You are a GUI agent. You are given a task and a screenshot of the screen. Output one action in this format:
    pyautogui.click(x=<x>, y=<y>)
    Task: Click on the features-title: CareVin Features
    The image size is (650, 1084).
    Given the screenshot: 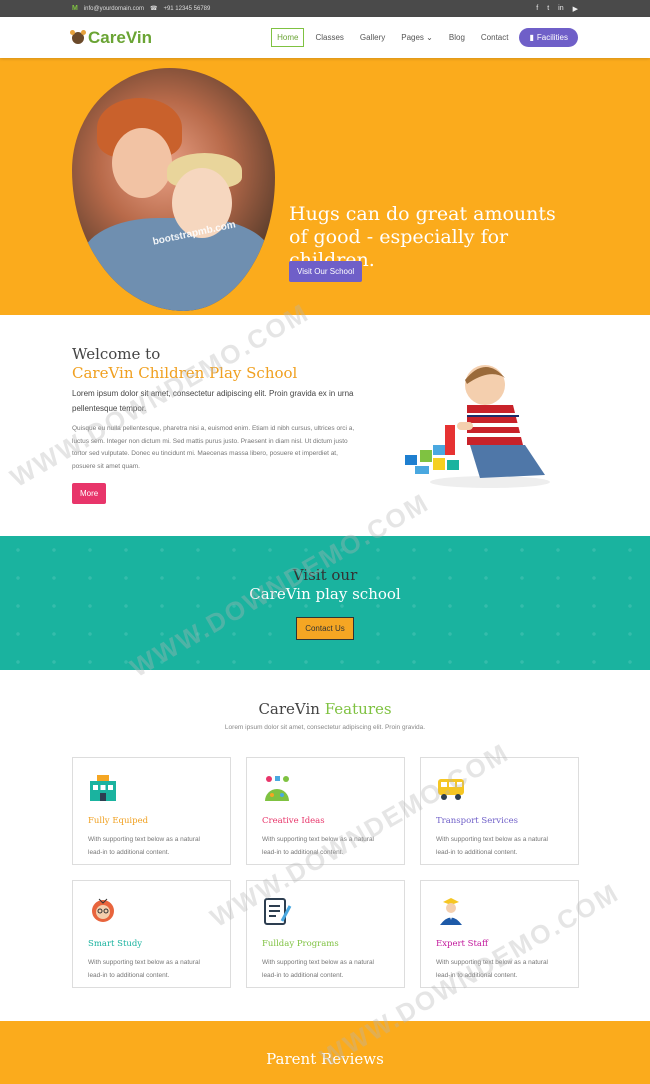 What is the action you would take?
    pyautogui.click(x=325, y=709)
    